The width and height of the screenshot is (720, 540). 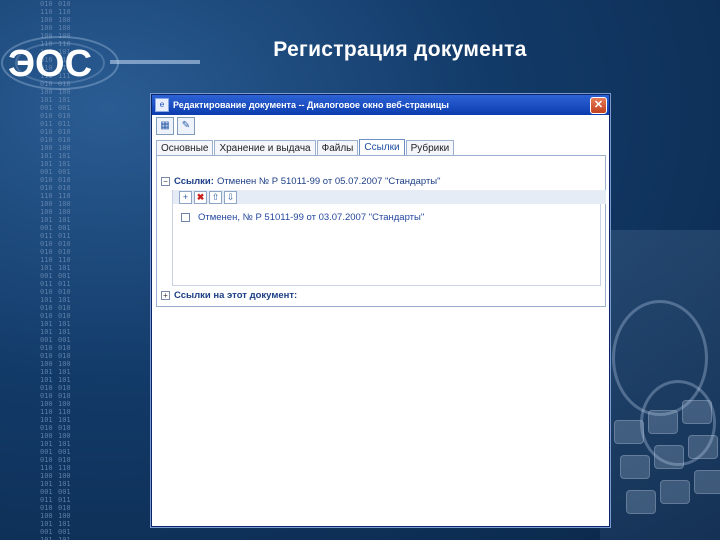 I want to click on app-icon: e, so click(x=162, y=105).